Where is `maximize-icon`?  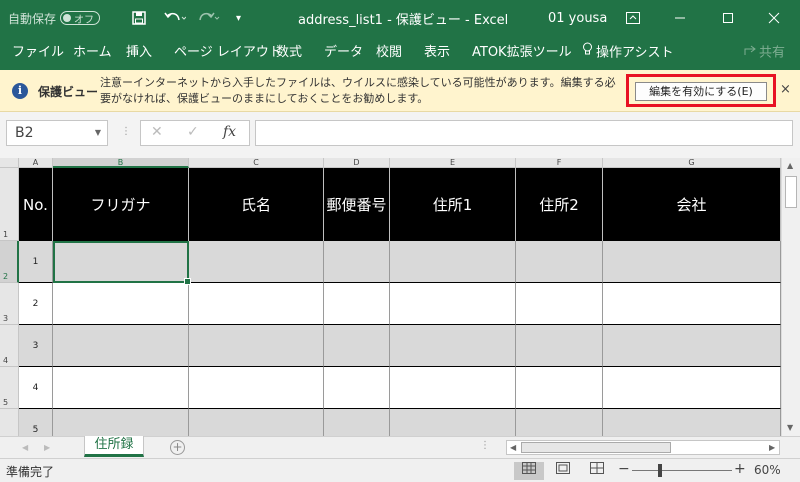
maximize-icon is located at coordinates (728, 18).